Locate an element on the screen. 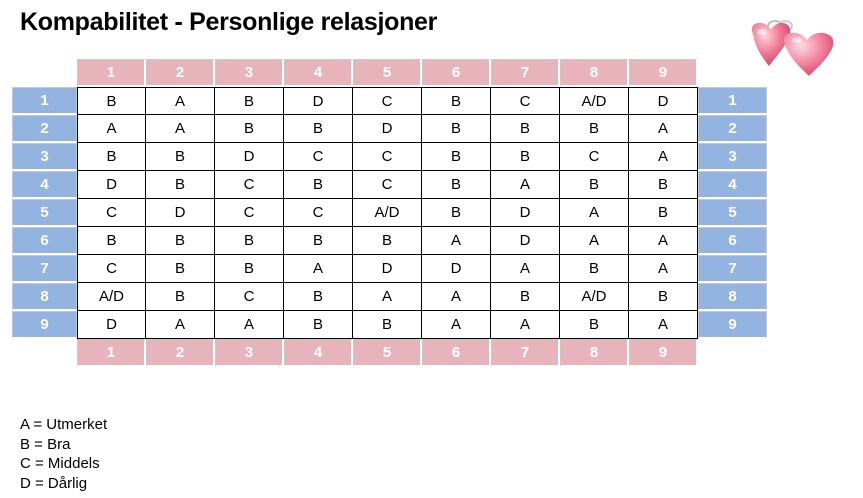 This screenshot has height=498, width=863. left-row-header-8: 8 is located at coordinates (44, 297).